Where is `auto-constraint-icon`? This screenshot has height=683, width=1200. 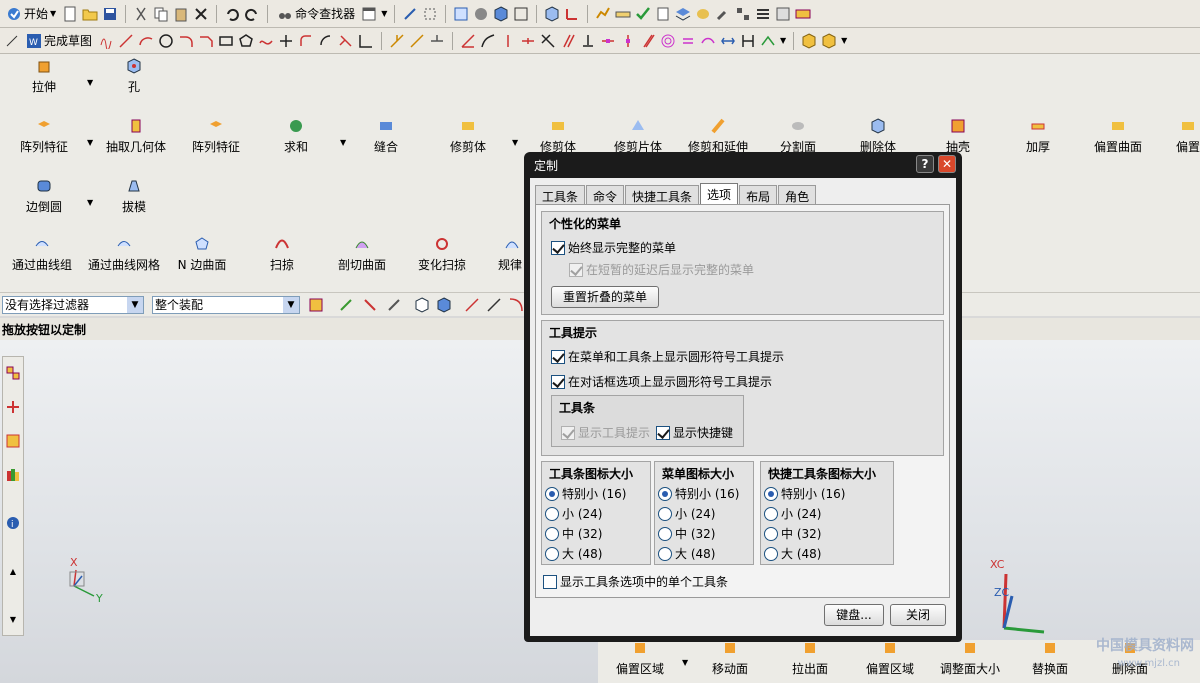 auto-constraint-icon is located at coordinates (768, 41).